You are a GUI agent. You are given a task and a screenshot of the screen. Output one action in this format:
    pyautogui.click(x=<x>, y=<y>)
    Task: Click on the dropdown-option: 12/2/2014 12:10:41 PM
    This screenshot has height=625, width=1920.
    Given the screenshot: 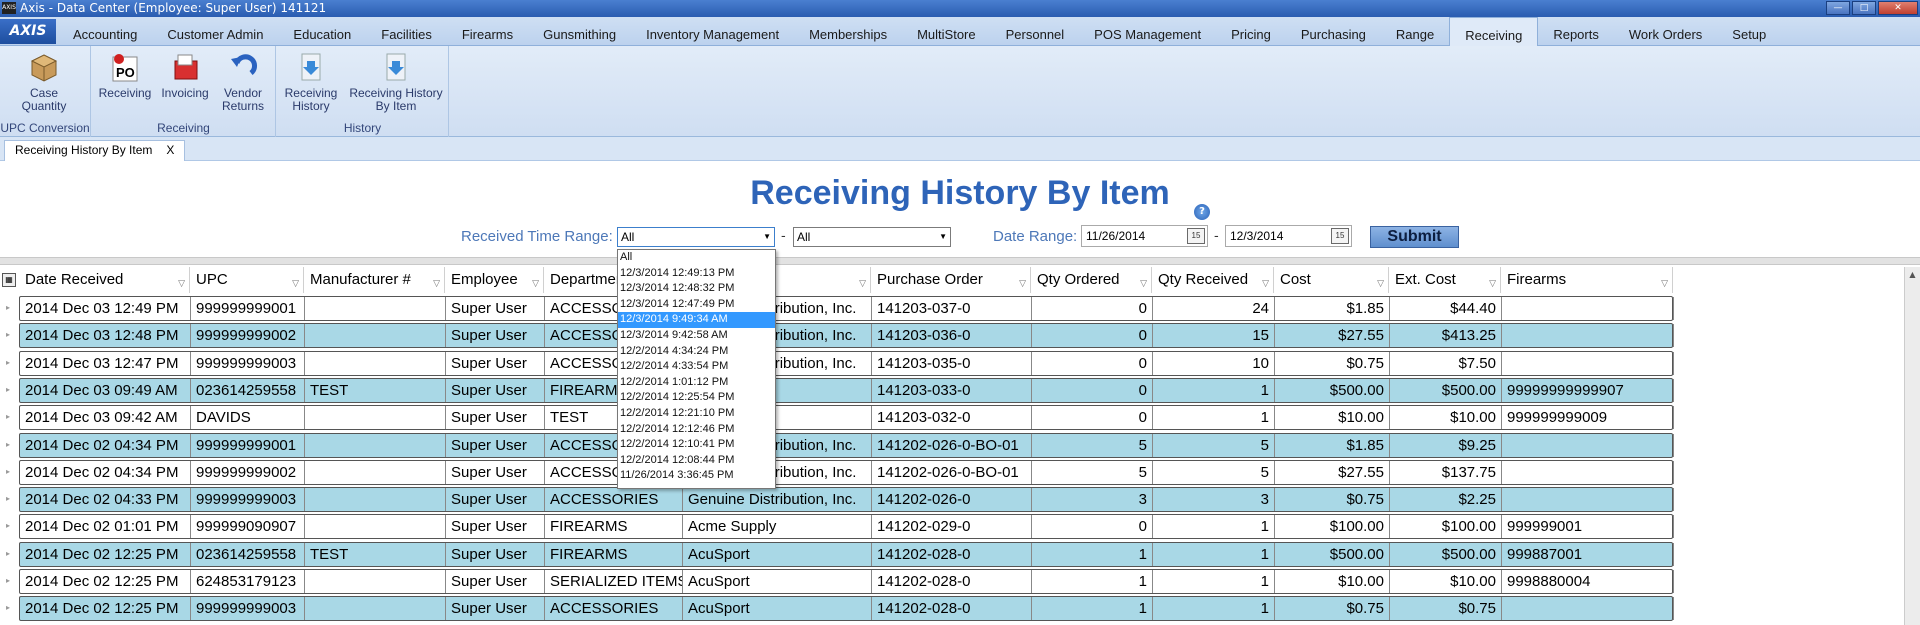 What is the action you would take?
    pyautogui.click(x=696, y=445)
    